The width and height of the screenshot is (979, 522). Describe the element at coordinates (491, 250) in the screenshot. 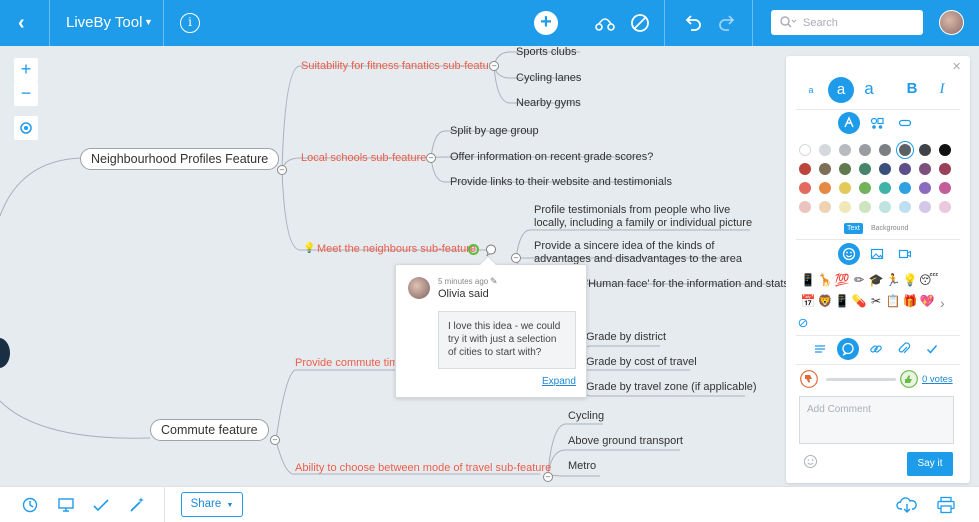

I see `comment-icon` at that location.